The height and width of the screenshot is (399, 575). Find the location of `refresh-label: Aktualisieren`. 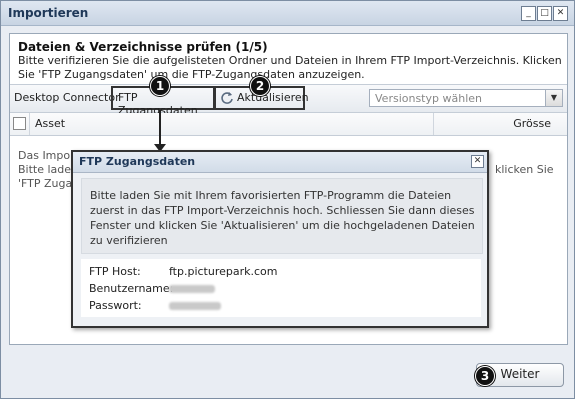

refresh-label: Aktualisieren is located at coordinates (273, 97).